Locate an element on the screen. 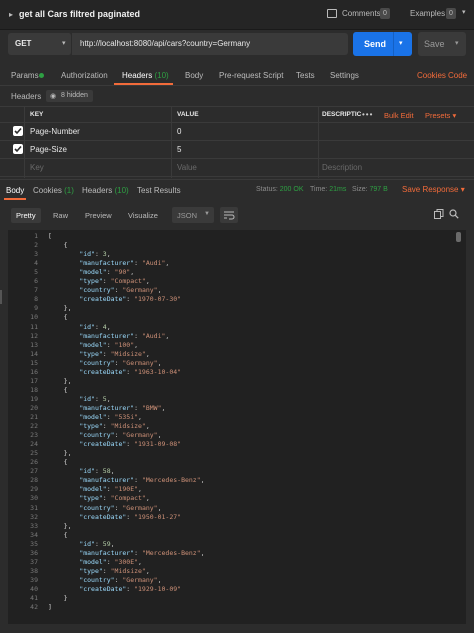 This screenshot has height=633, width=474. response-tab-body: Body is located at coordinates (15, 190).